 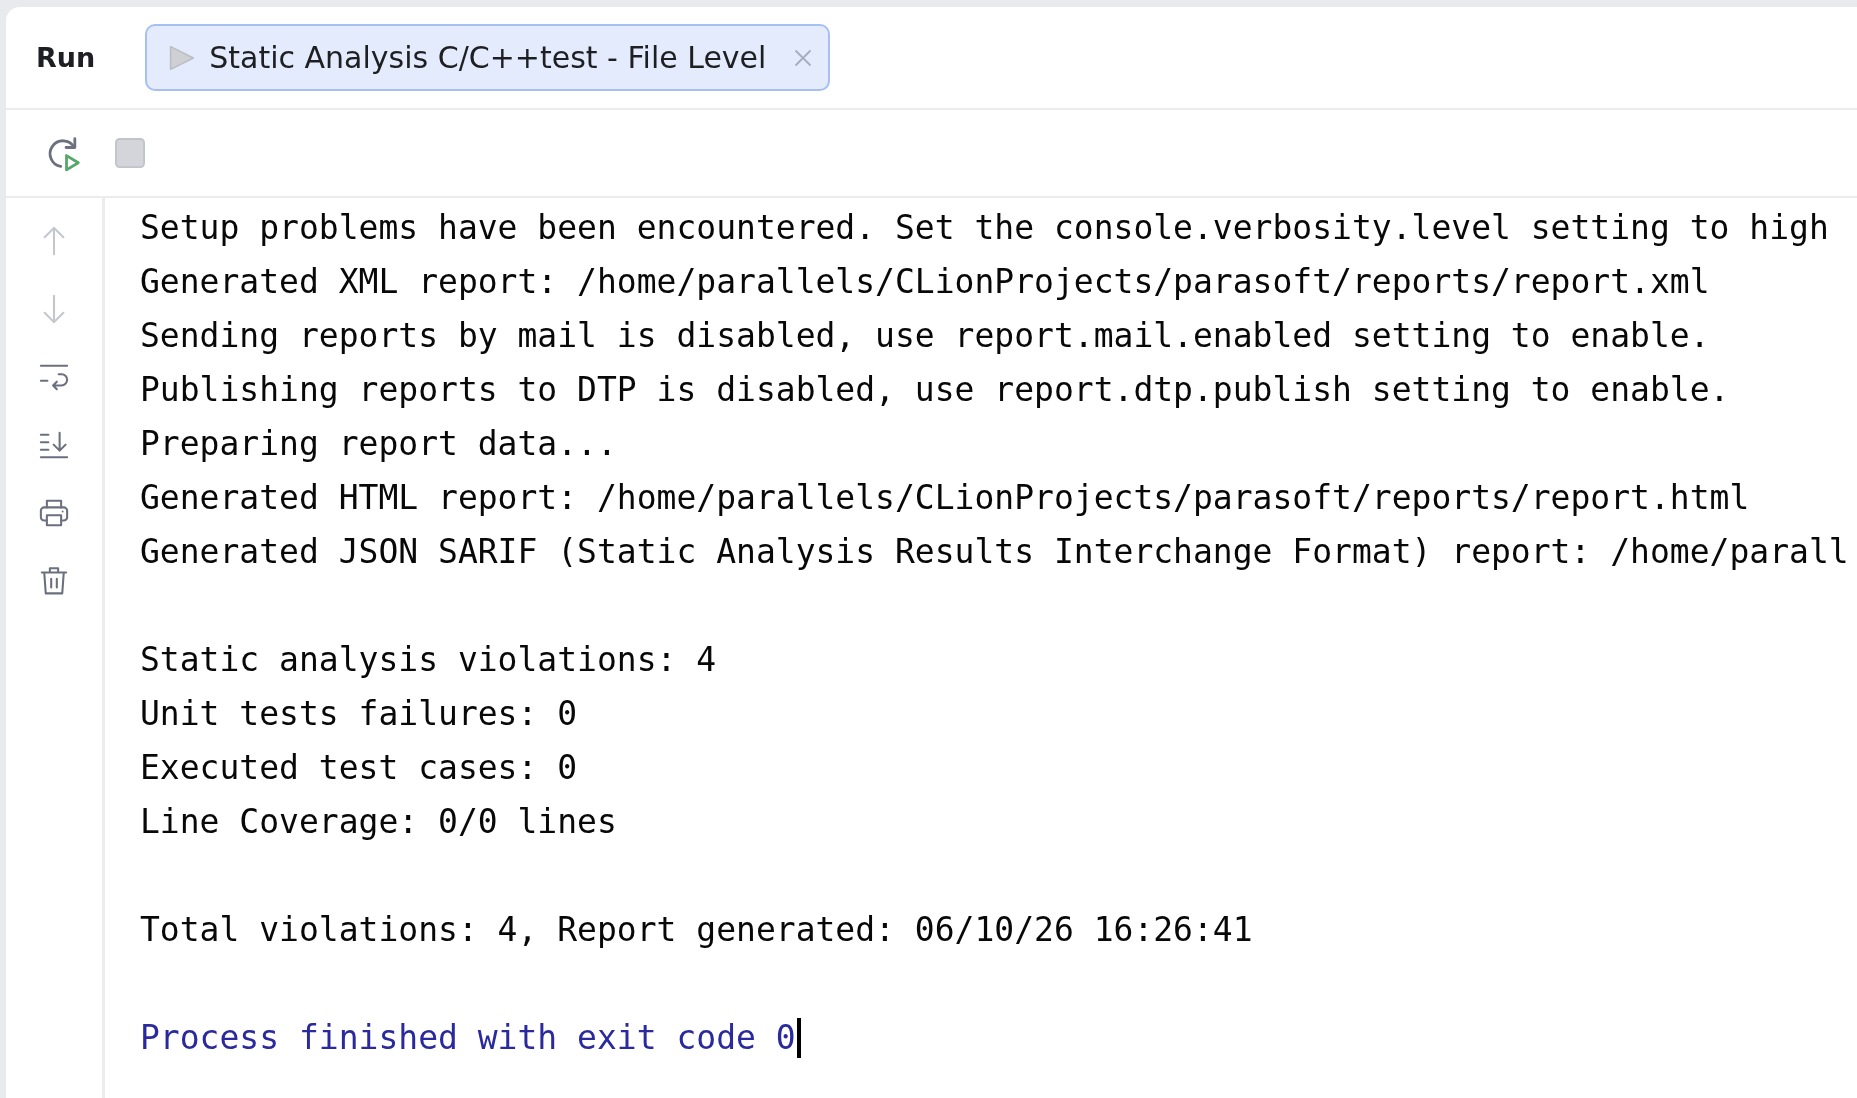 I want to click on play-icon, so click(x=182, y=57).